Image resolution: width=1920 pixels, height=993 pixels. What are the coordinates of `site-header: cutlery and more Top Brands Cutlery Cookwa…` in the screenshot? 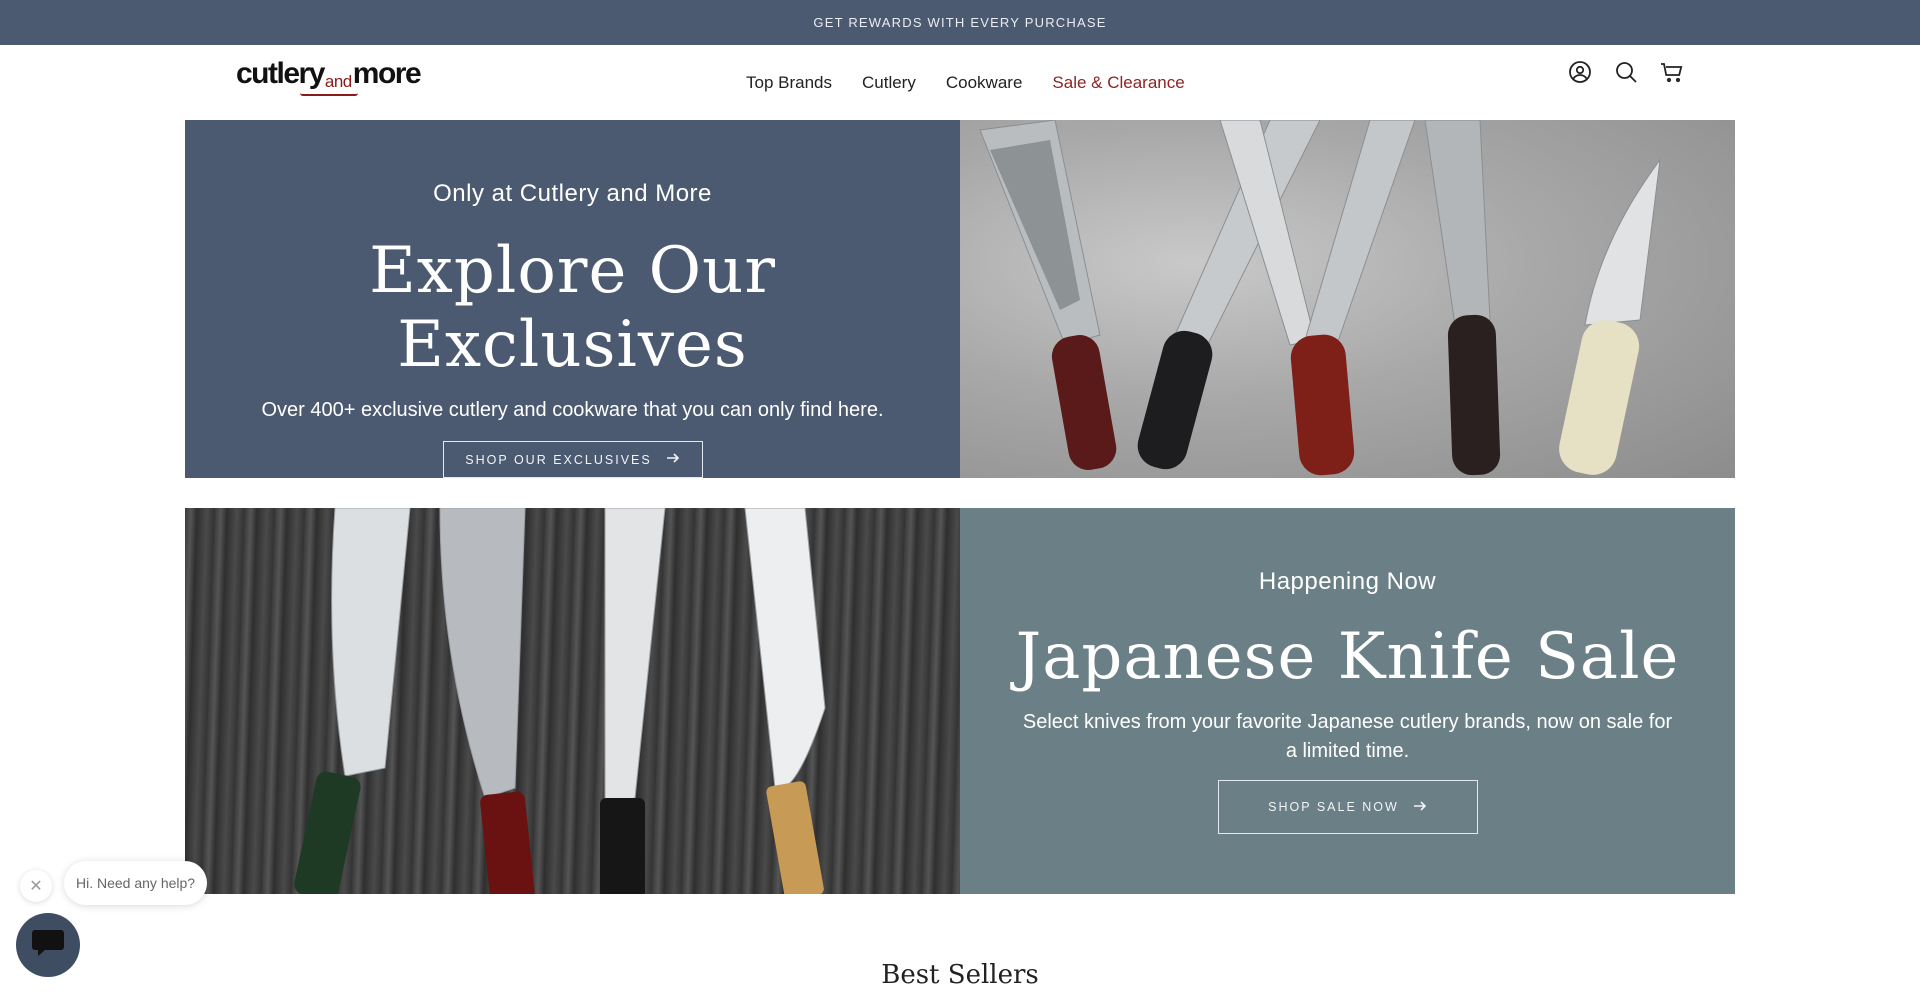 It's located at (960, 82).